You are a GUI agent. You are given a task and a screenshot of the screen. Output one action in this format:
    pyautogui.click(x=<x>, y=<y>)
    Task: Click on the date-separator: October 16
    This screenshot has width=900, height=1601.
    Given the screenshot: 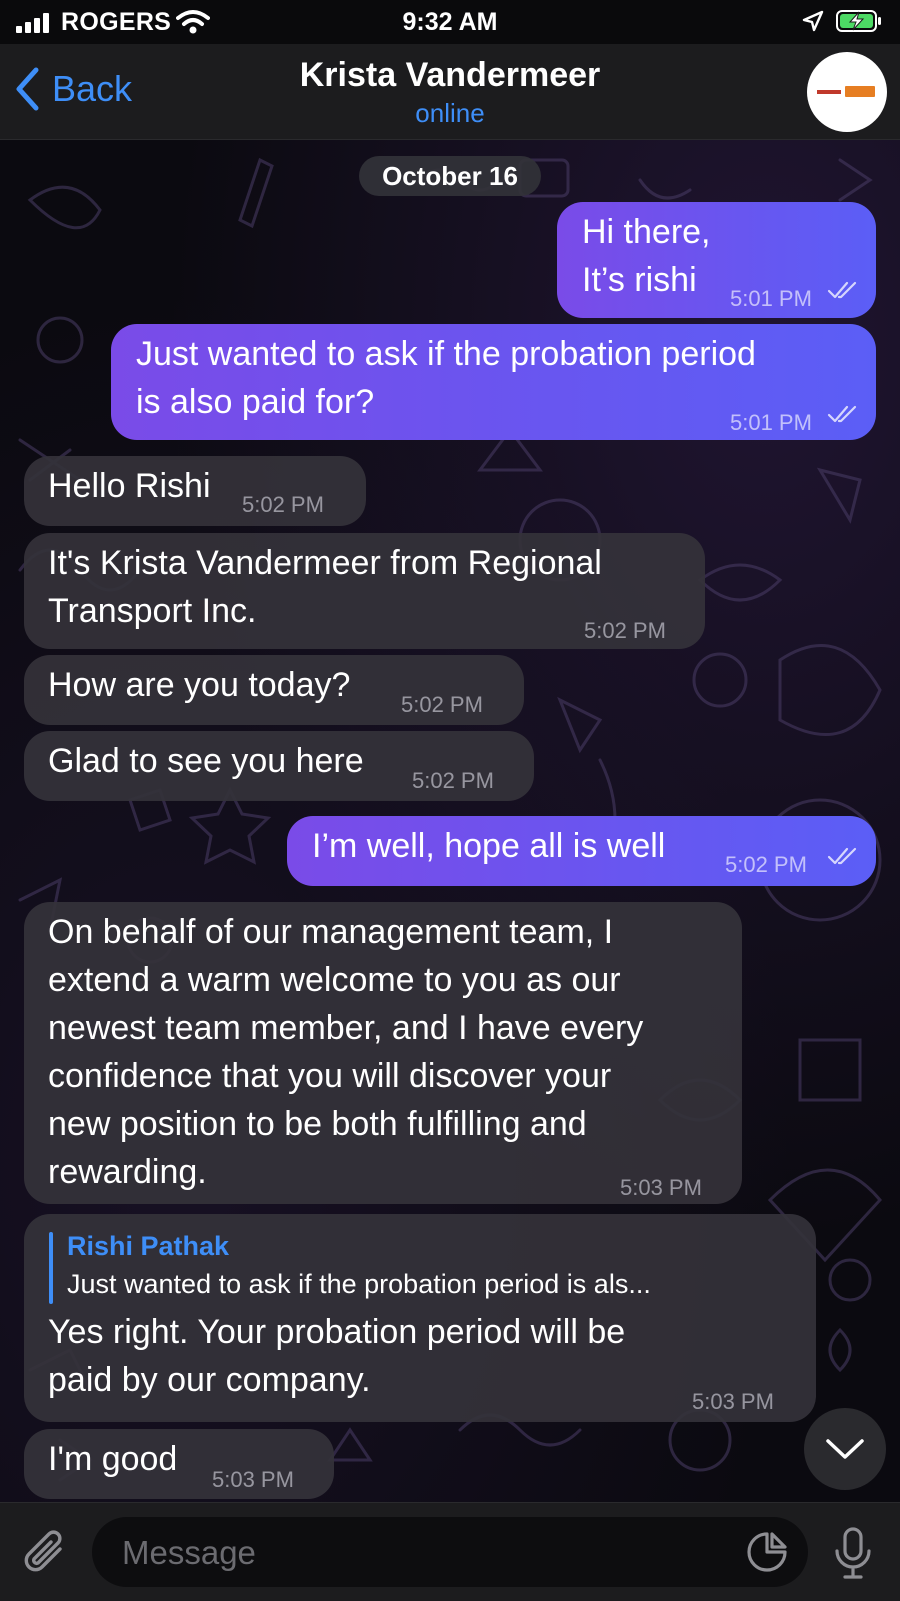 What is the action you would take?
    pyautogui.click(x=450, y=176)
    